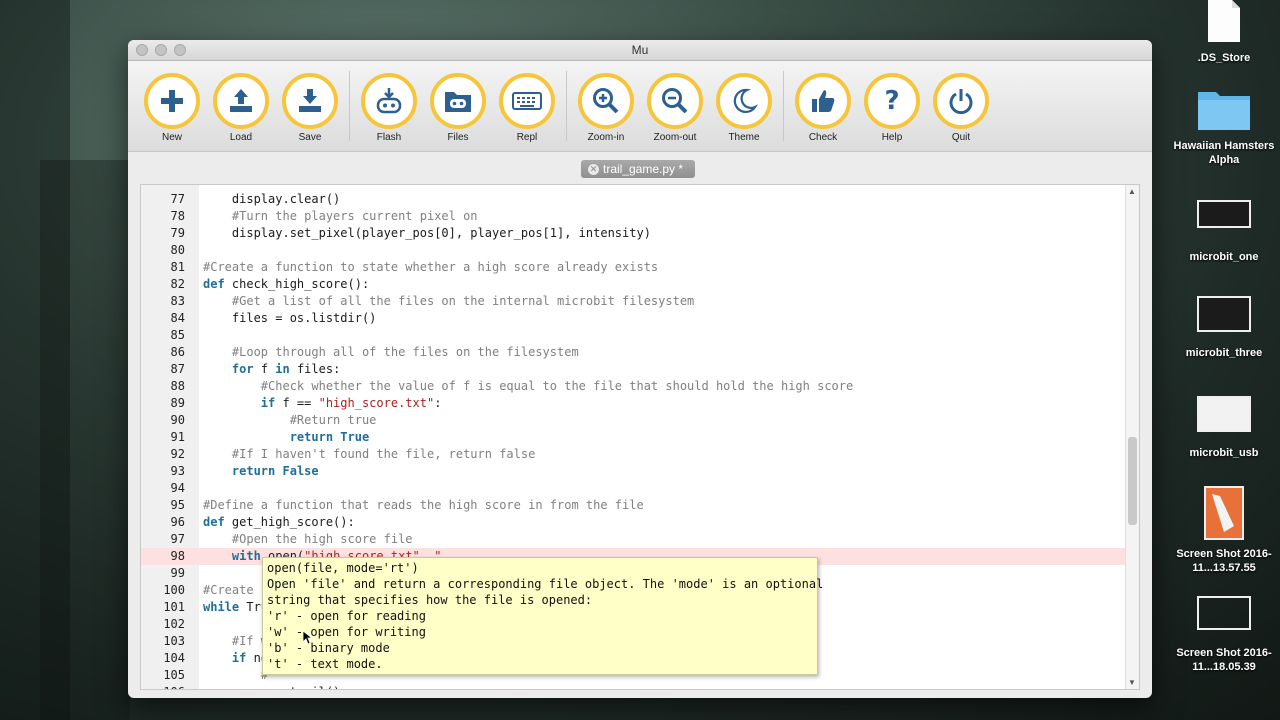 The image size is (1280, 720). I want to click on desktop-label: microbit_three, so click(1224, 353).